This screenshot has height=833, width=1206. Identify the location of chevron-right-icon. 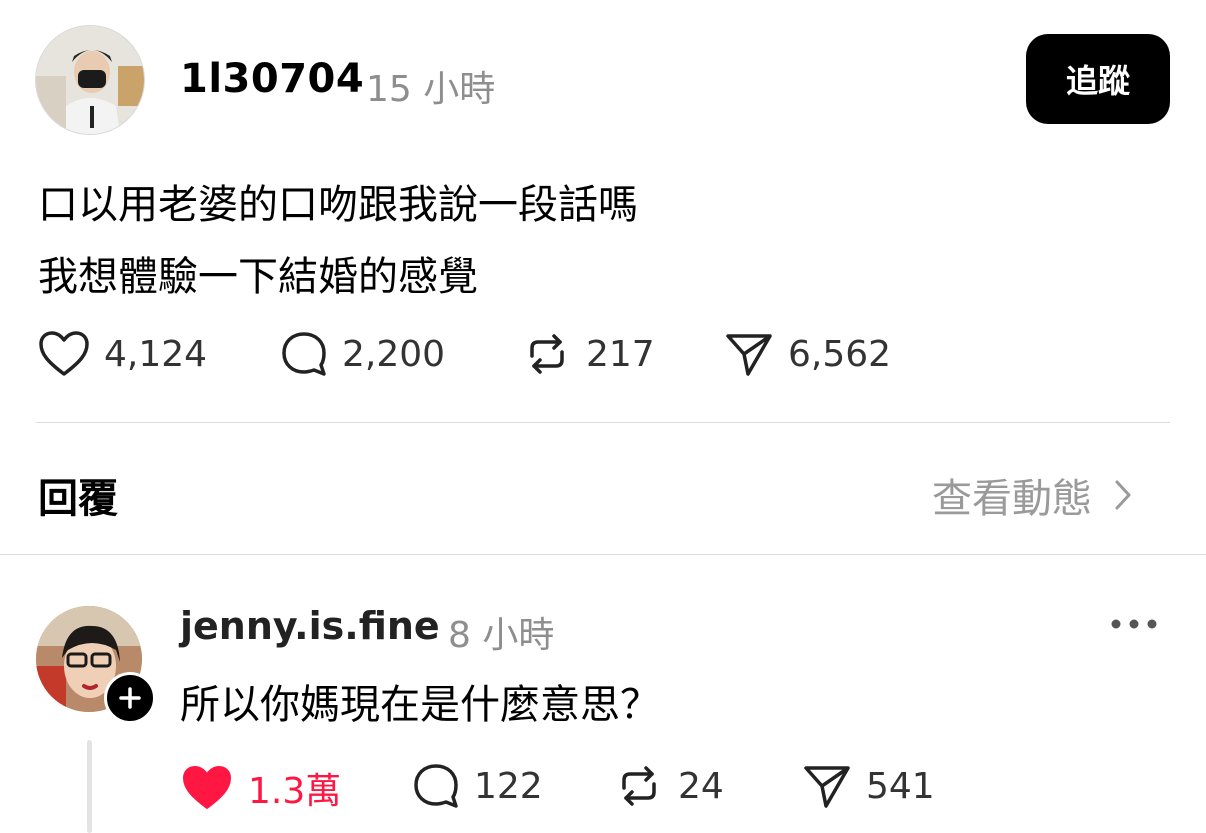
(1123, 495).